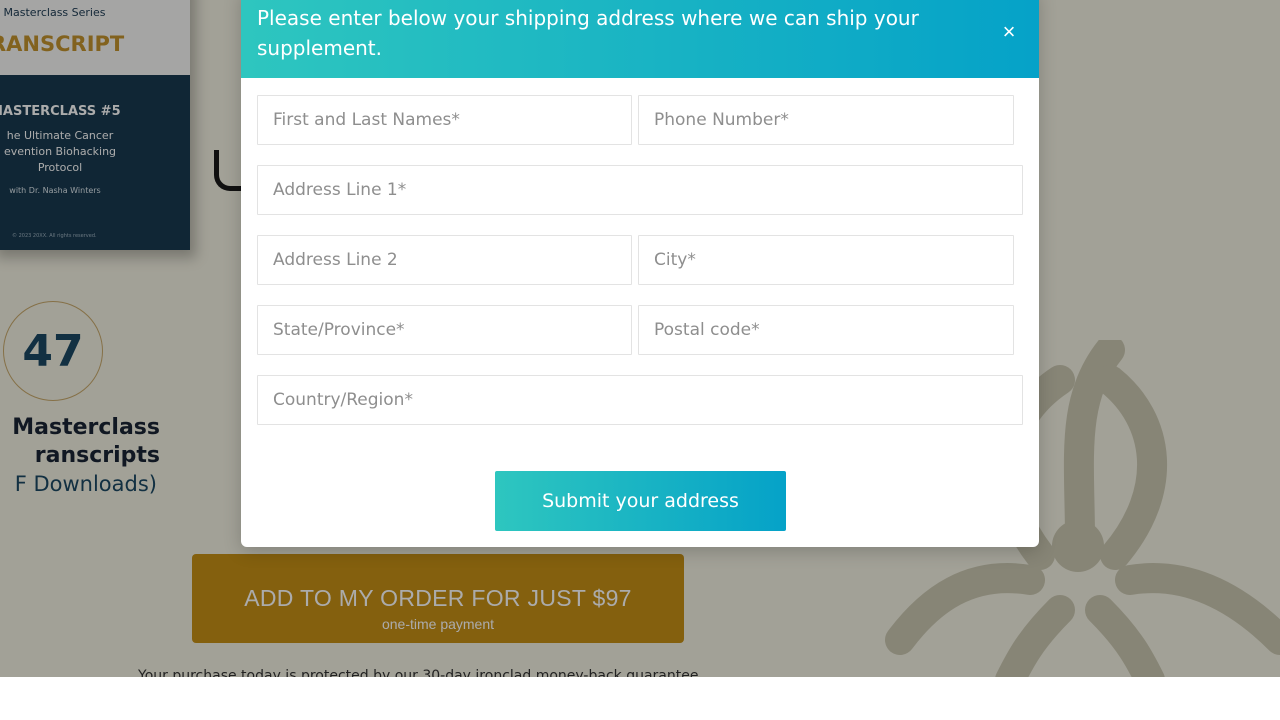 This screenshot has height=720, width=1280. I want to click on country-field, so click(640, 400).